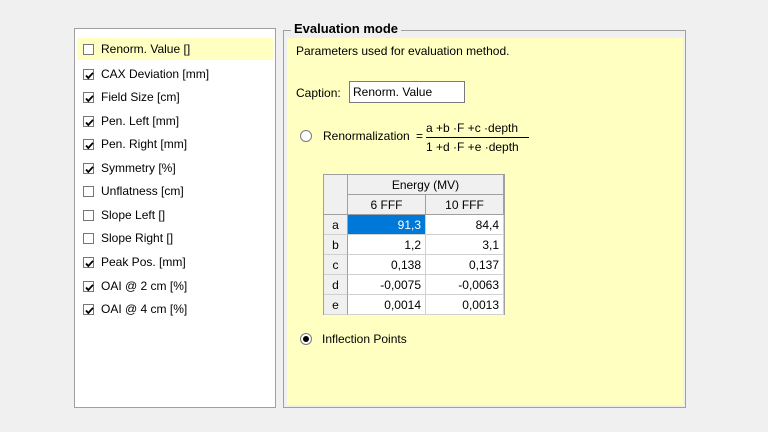 The height and width of the screenshot is (432, 768). I want to click on formula-denominator: 1 +d ·F +e ·depth, so click(472, 147).